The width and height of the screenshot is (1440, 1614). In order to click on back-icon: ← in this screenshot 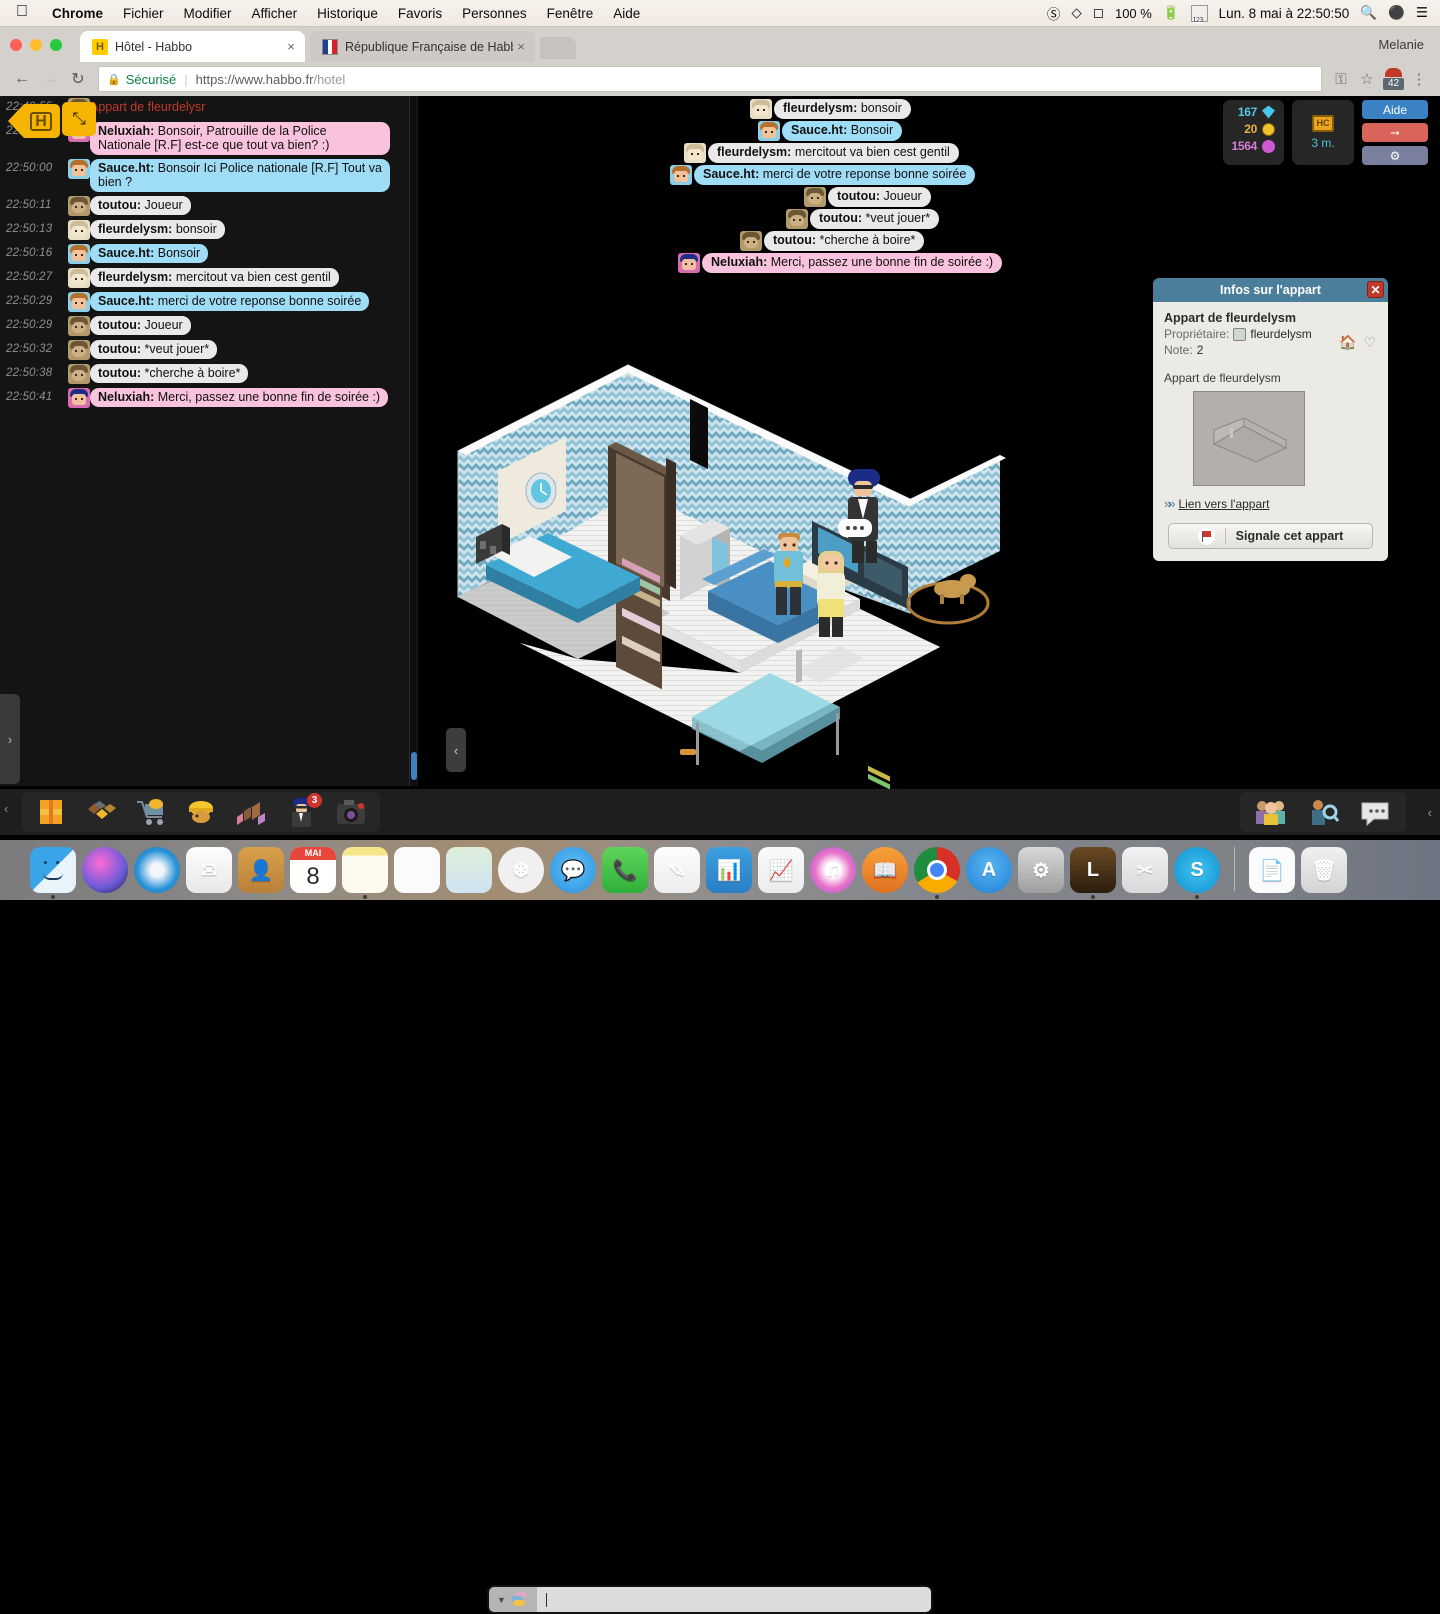, I will do `click(22, 79)`.